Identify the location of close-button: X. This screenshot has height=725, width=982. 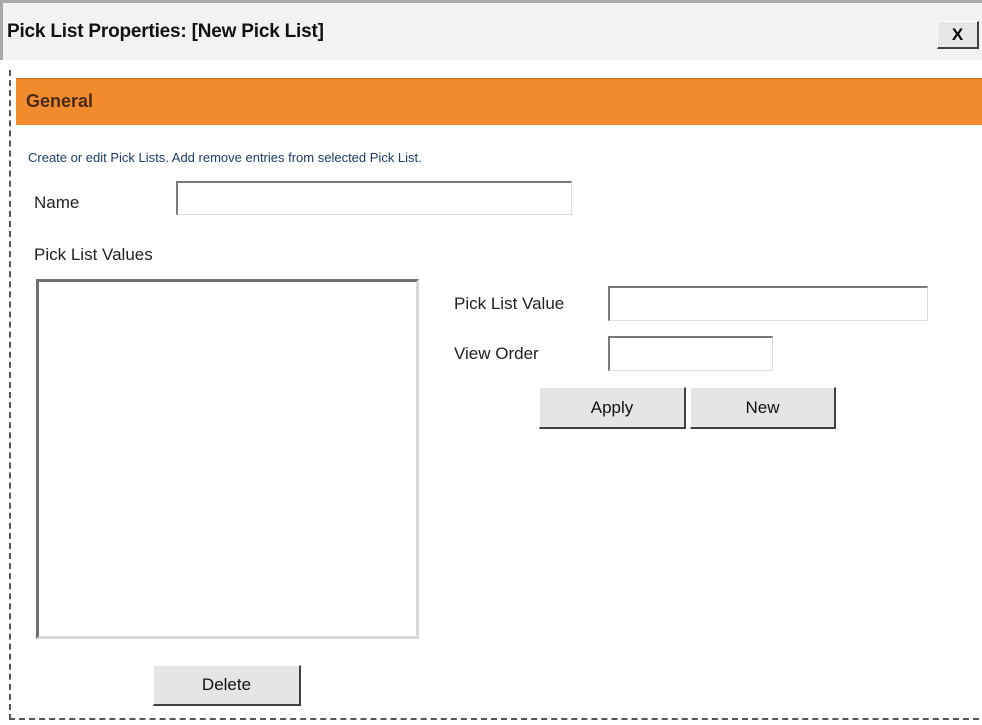
(958, 35).